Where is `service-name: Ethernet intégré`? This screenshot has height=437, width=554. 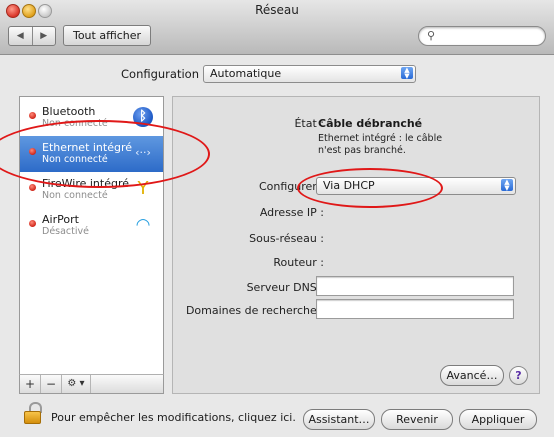 service-name: Ethernet intégré is located at coordinates (87, 147).